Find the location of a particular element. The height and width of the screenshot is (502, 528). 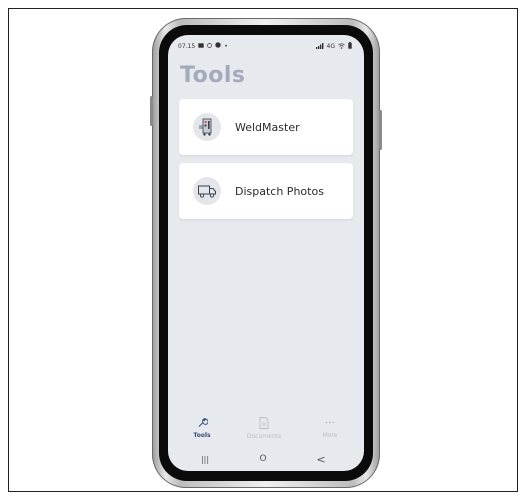

status-right: 4G is located at coordinates (333, 46).